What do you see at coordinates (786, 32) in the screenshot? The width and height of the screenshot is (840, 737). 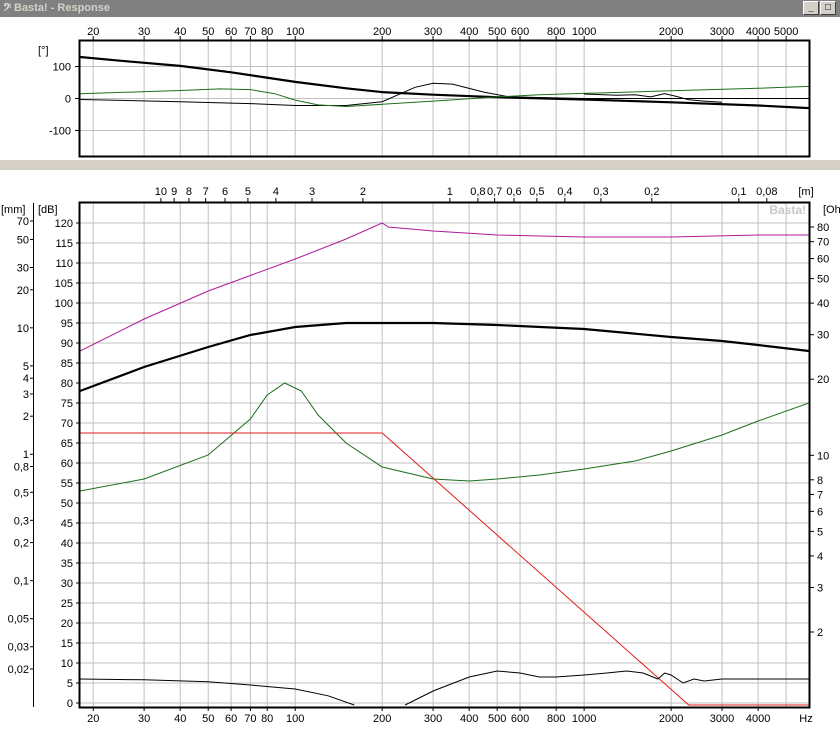 I see `phase-x-tick-5000: 5000` at bounding box center [786, 32].